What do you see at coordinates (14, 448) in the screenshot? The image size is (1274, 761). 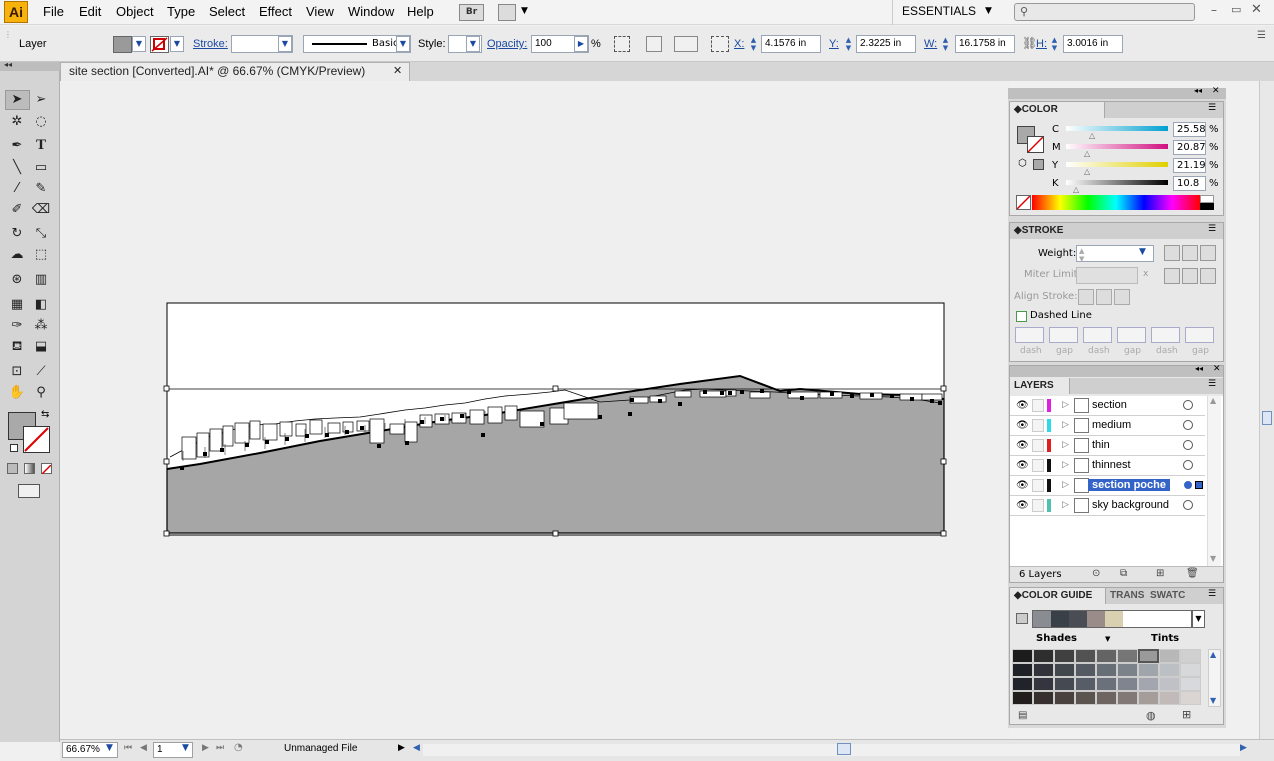 I see `default-colors-icon` at bounding box center [14, 448].